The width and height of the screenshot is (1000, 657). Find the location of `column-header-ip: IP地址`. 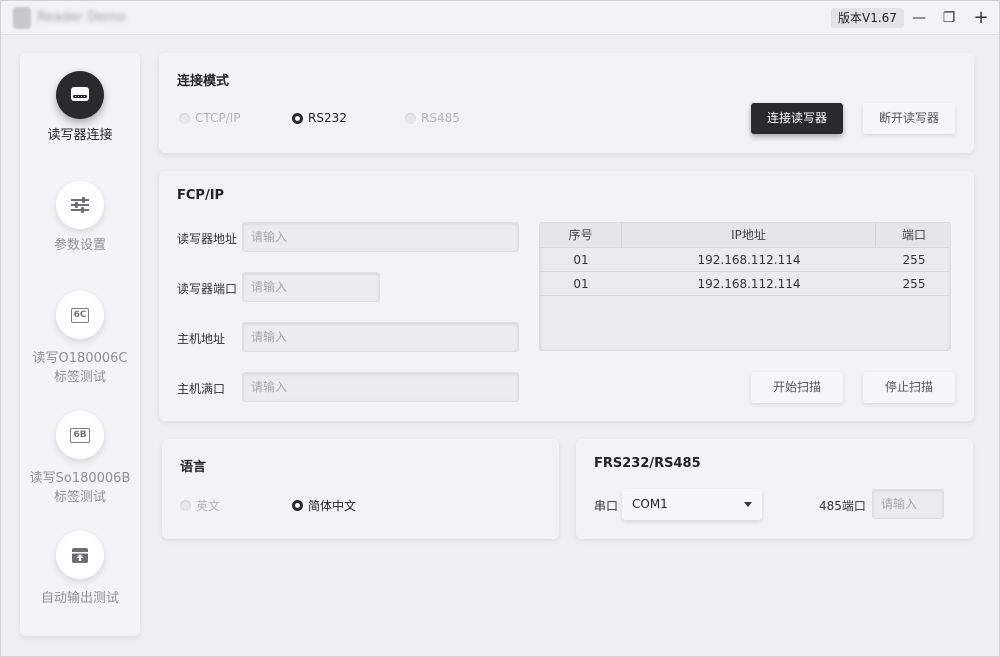

column-header-ip: IP地址 is located at coordinates (749, 235).